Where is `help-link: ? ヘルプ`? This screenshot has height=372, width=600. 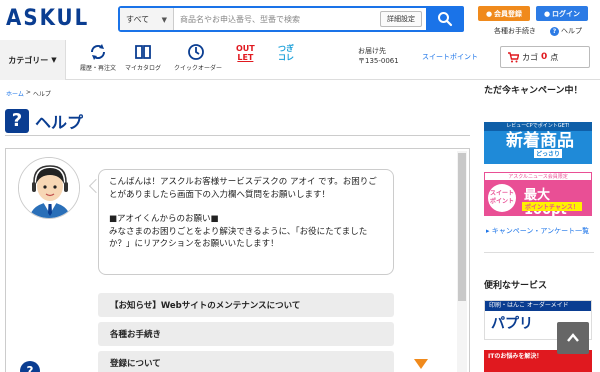
help-link: ? ヘルプ is located at coordinates (566, 31).